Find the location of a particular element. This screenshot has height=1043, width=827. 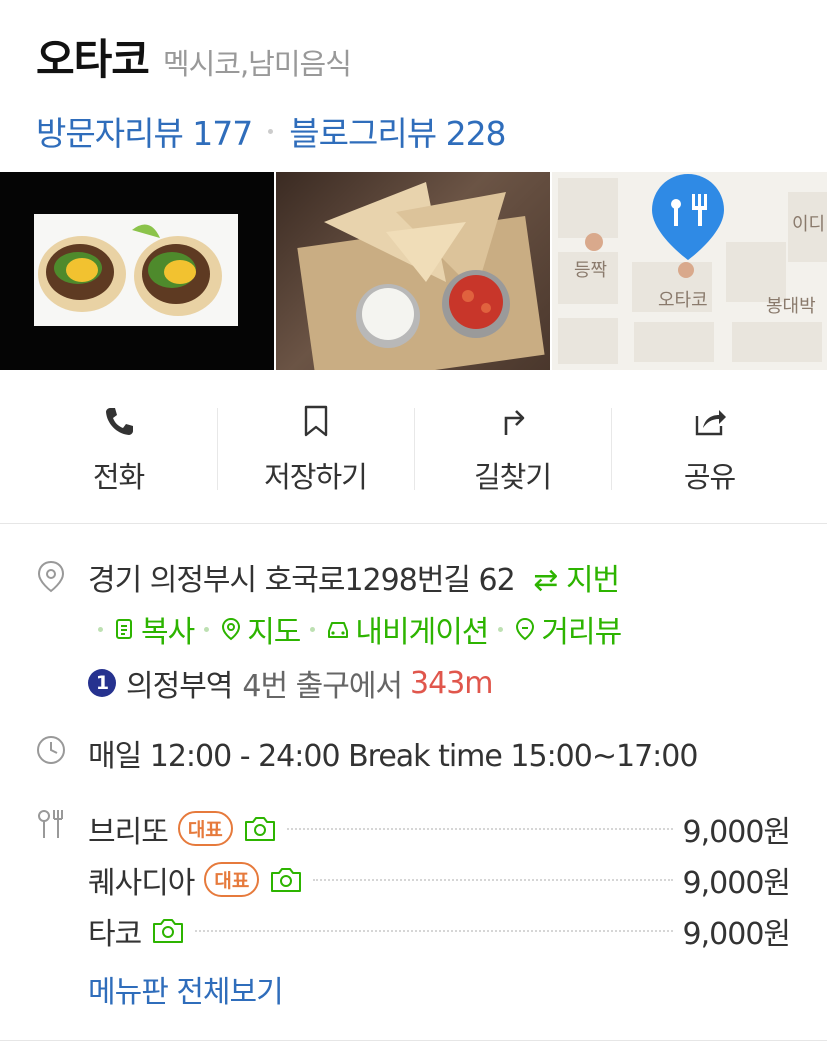

menu-item: 퀘사디아 대표 9,000원 is located at coordinates (439, 879).